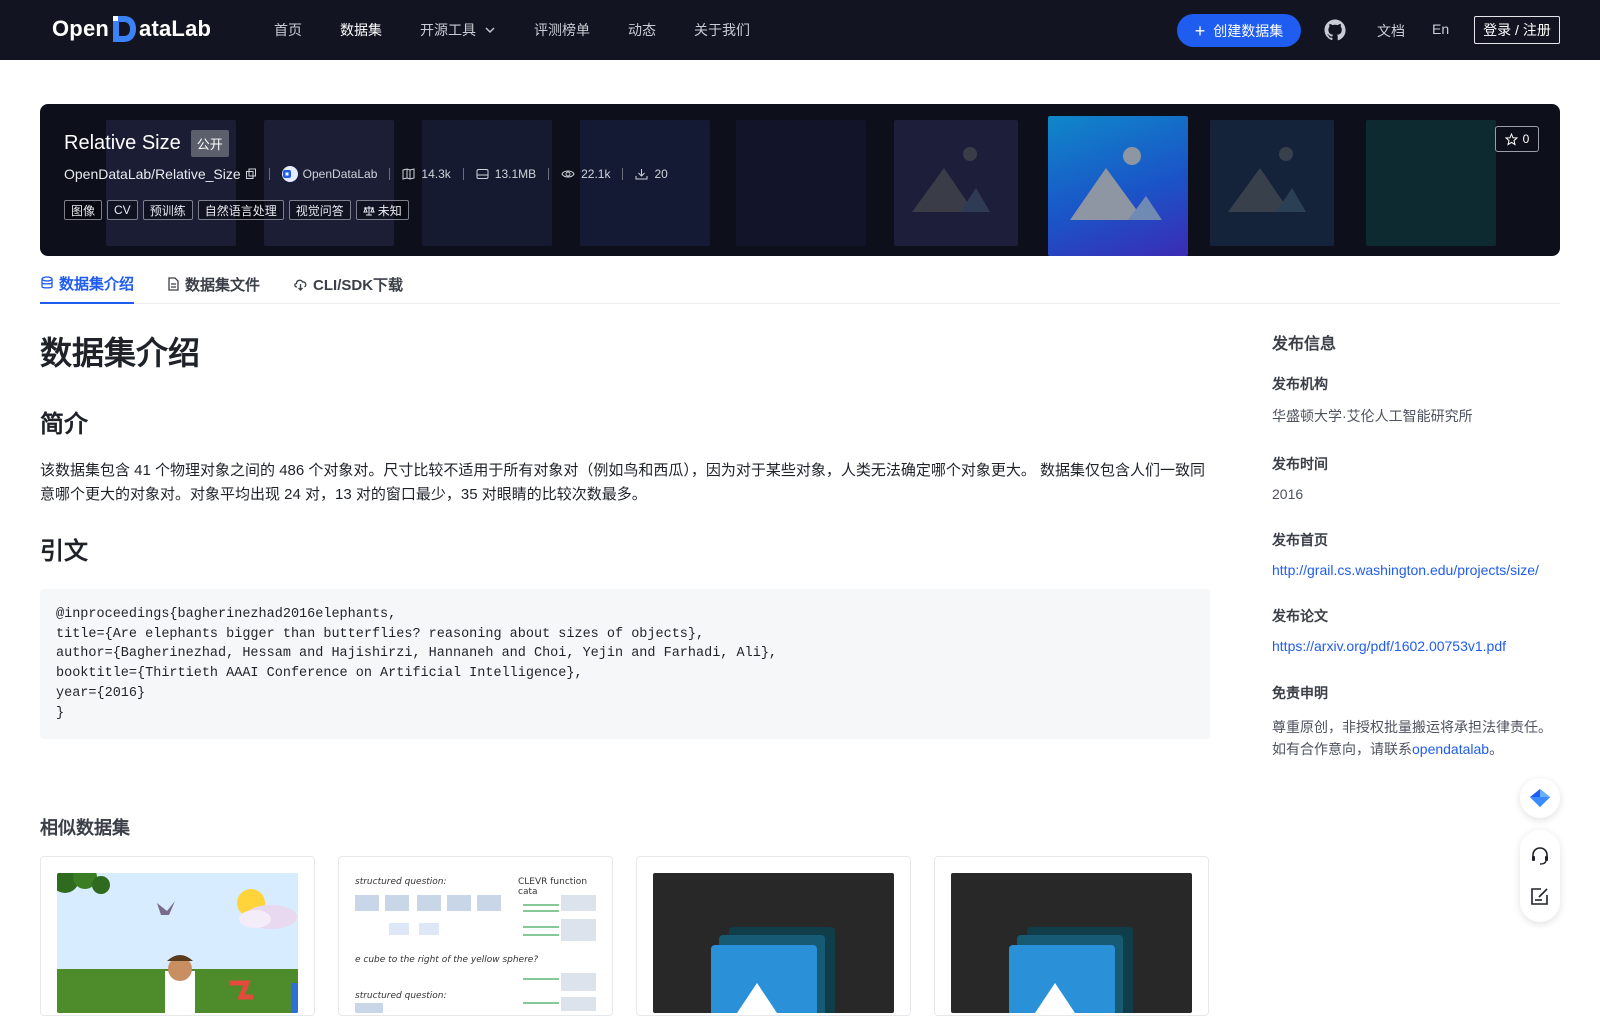 The width and height of the screenshot is (1600, 1016). Describe the element at coordinates (1412, 727) in the screenshot. I see `disclaimer-line-1: 尊重原创，非授权批量搬运将承担法律责任。` at that location.